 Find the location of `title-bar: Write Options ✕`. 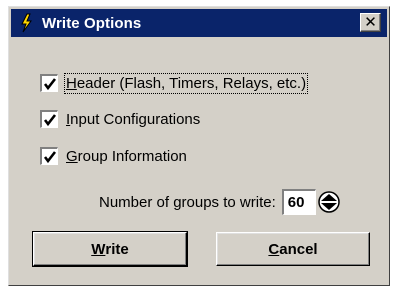

title-bar: Write Options ✕ is located at coordinates (199, 23).